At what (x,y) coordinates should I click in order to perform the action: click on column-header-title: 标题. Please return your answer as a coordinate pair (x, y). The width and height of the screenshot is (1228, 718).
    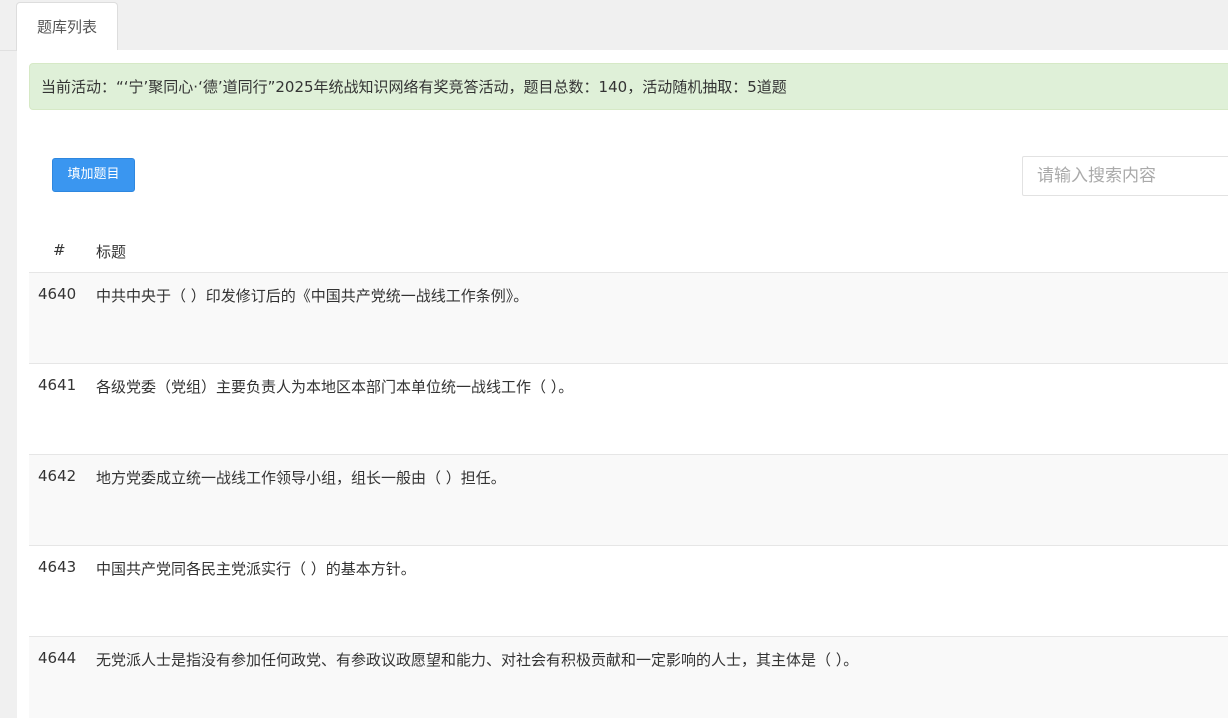
    Looking at the image, I should click on (111, 252).